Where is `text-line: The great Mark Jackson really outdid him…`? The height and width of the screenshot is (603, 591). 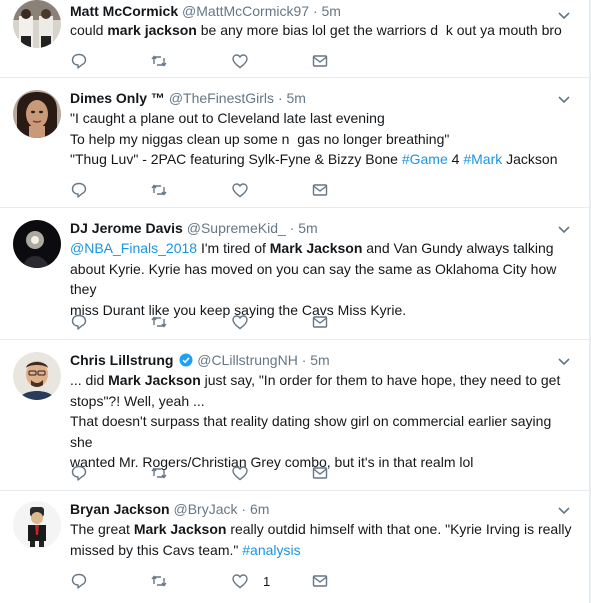 text-line: The great Mark Jackson really outdid him… is located at coordinates (322, 529).